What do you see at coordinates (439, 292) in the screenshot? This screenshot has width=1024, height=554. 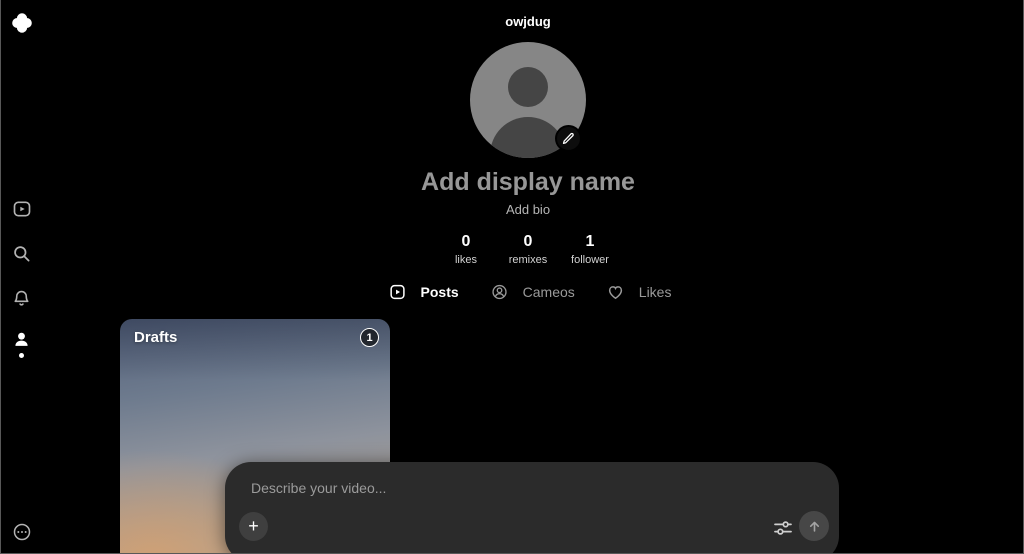 I see `tab-posts-label: Posts` at bounding box center [439, 292].